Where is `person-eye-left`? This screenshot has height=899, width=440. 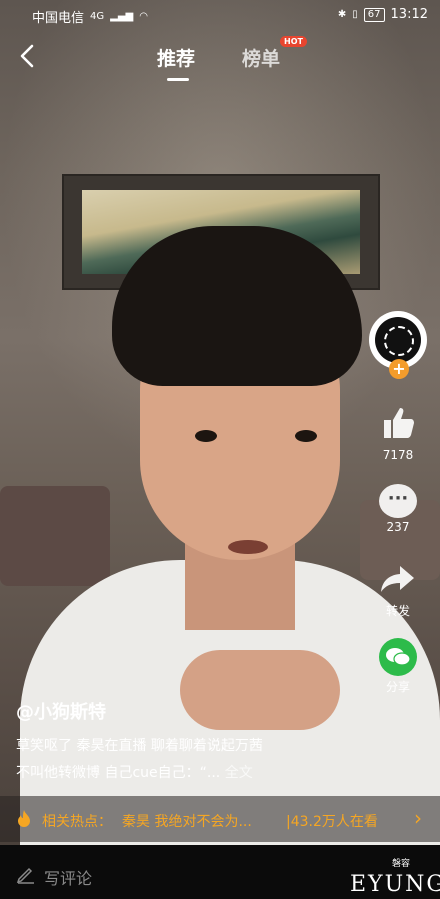
person-eye-left is located at coordinates (206, 436).